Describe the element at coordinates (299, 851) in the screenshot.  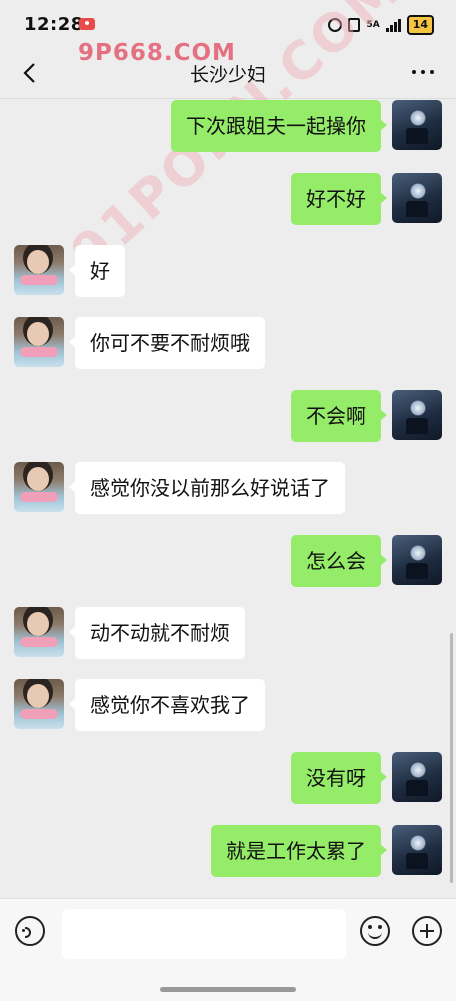
I see `message-bubble-sent: 就是工作太累了` at that location.